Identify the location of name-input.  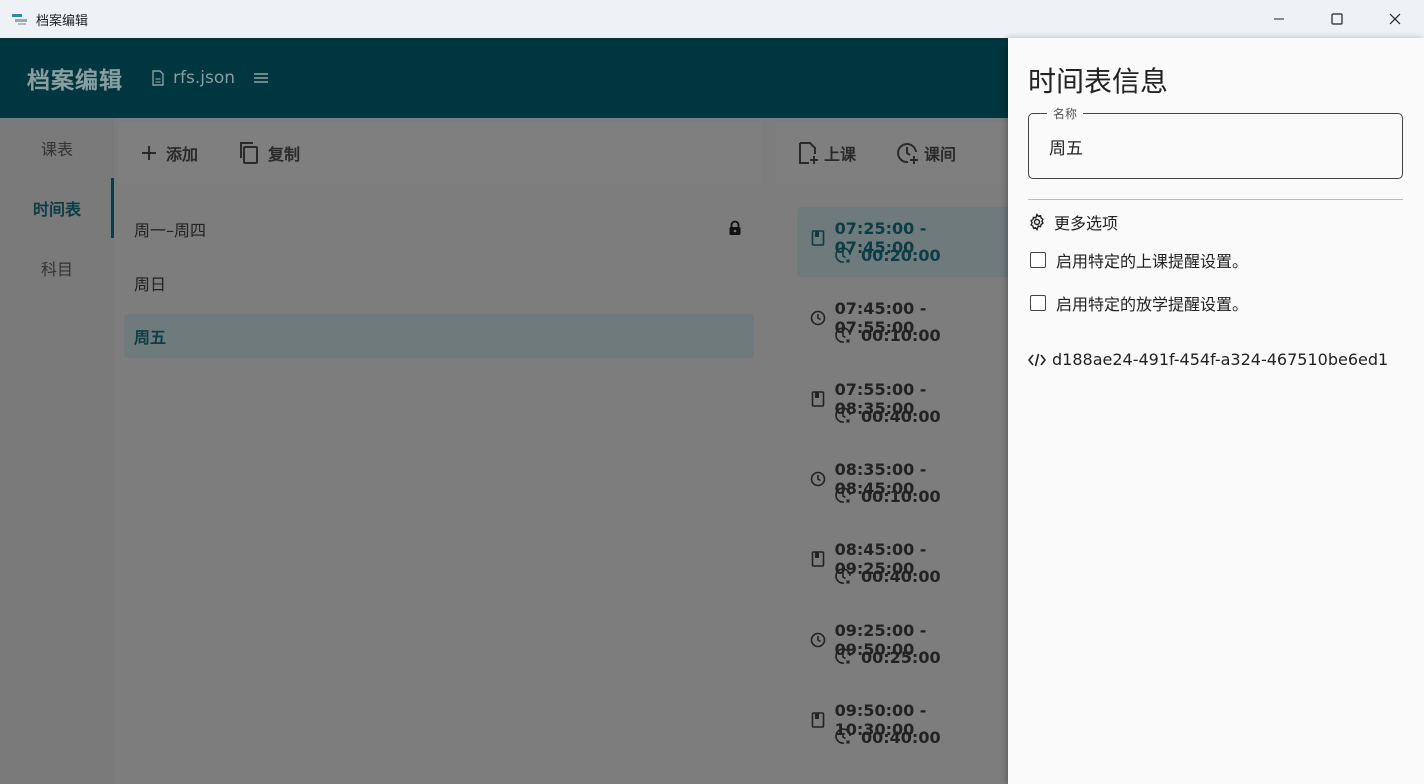
(1214, 146).